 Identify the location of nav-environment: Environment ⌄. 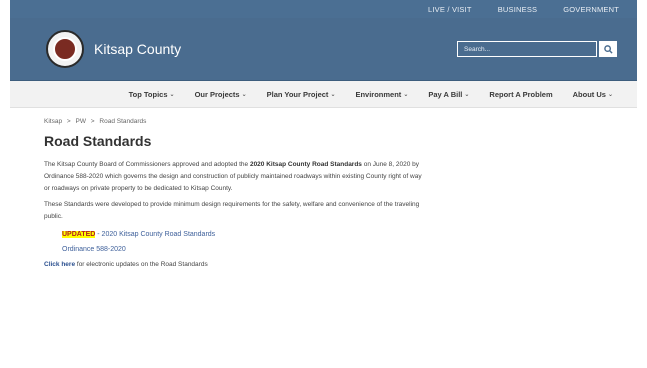
(381, 94).